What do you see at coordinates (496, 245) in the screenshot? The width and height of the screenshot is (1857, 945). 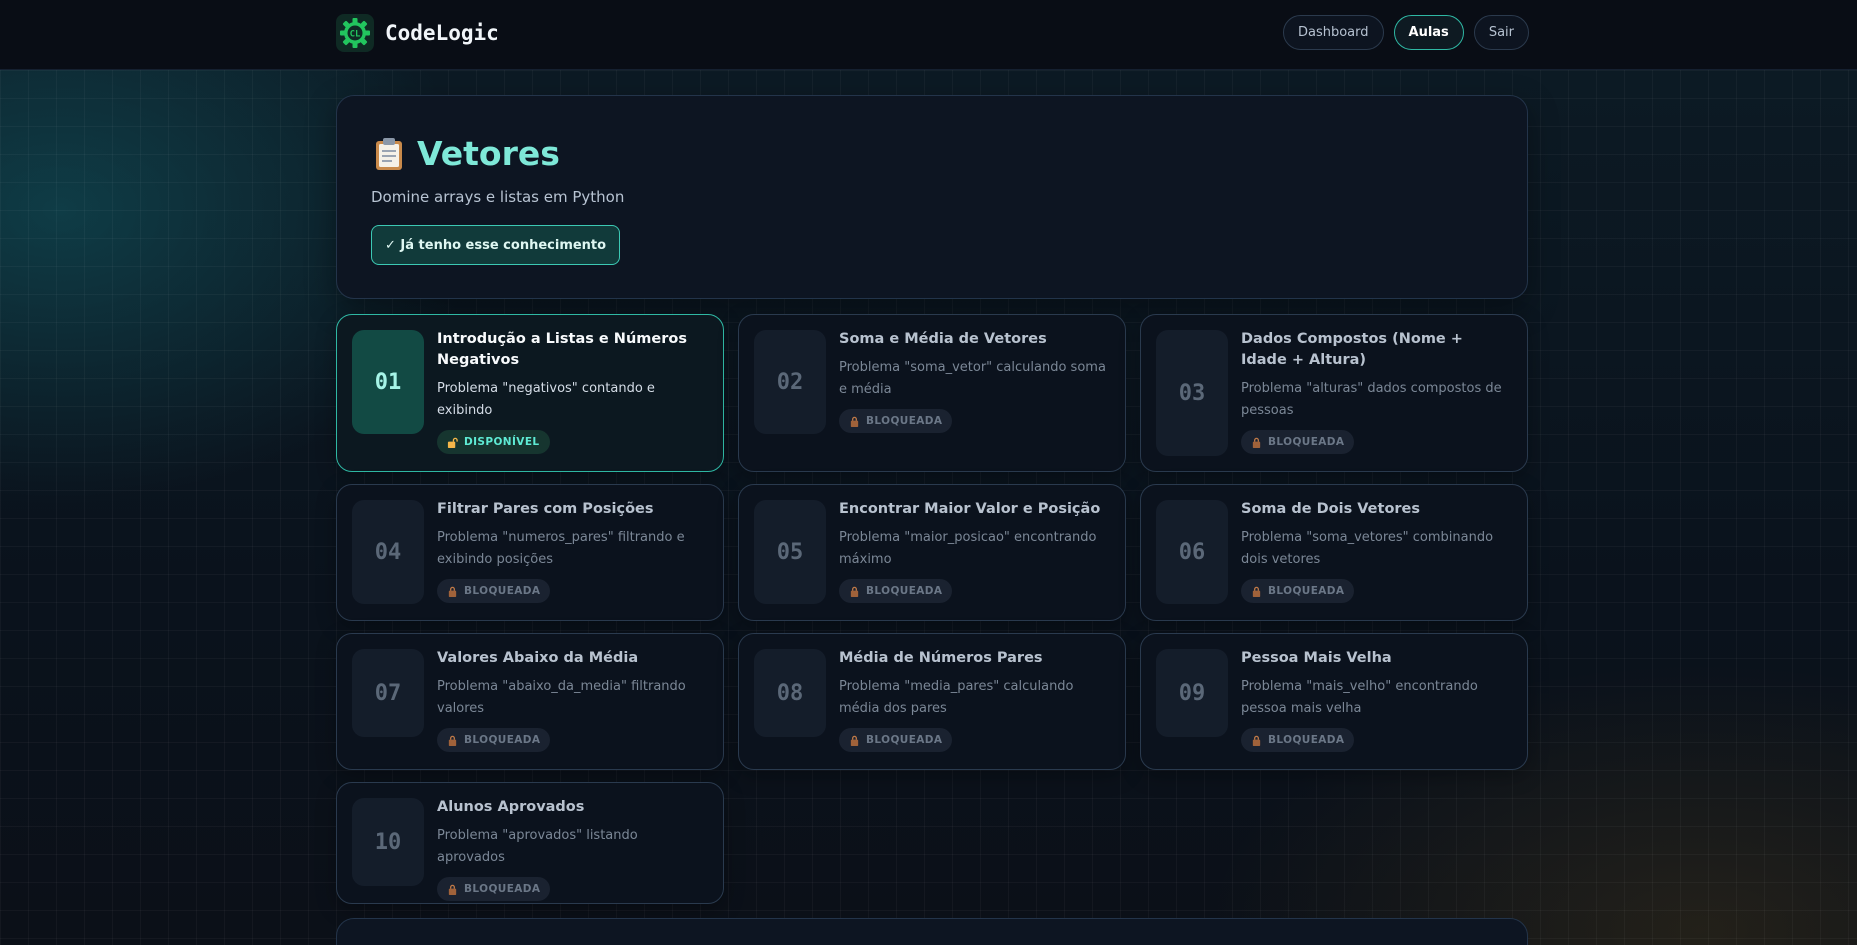 I see `already-known-button: ✓ Já tenho esse conhecimento` at bounding box center [496, 245].